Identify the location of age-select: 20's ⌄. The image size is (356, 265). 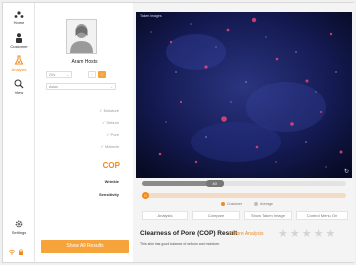
(59, 74).